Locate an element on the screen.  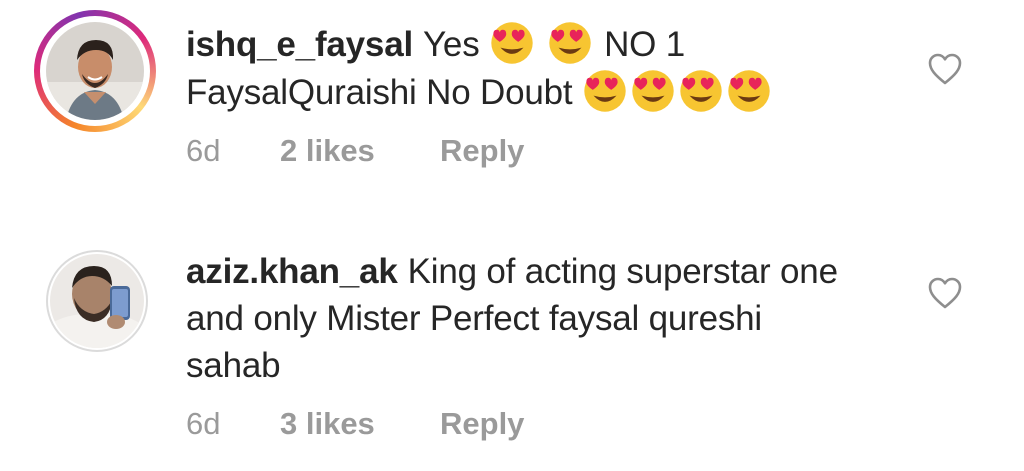
comment-text-part: FaysalQuraishi No Doubt is located at coordinates (379, 92).